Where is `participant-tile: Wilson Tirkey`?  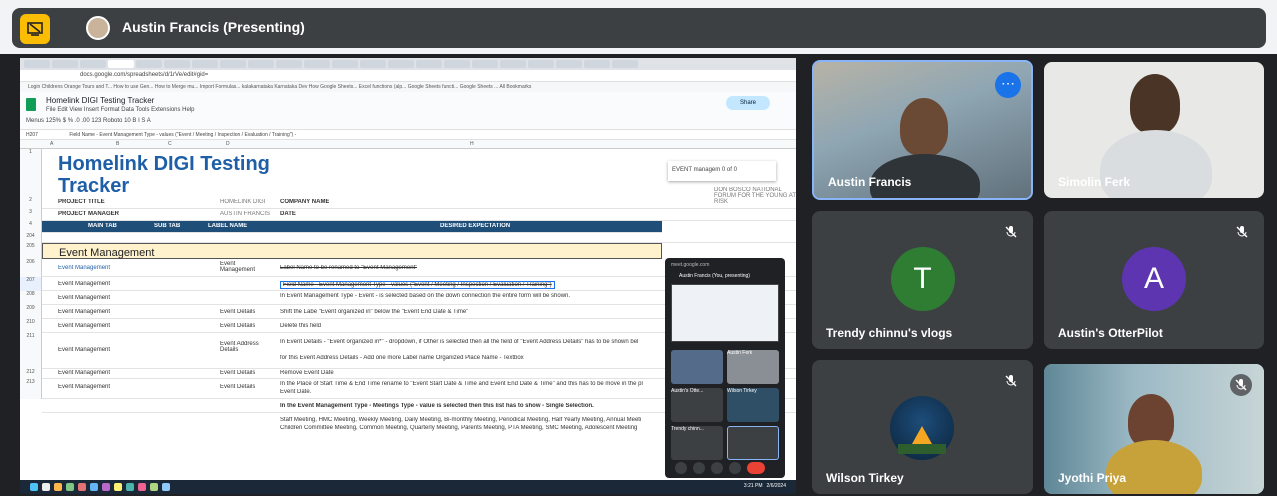
participant-tile: Wilson Tirkey is located at coordinates (922, 427).